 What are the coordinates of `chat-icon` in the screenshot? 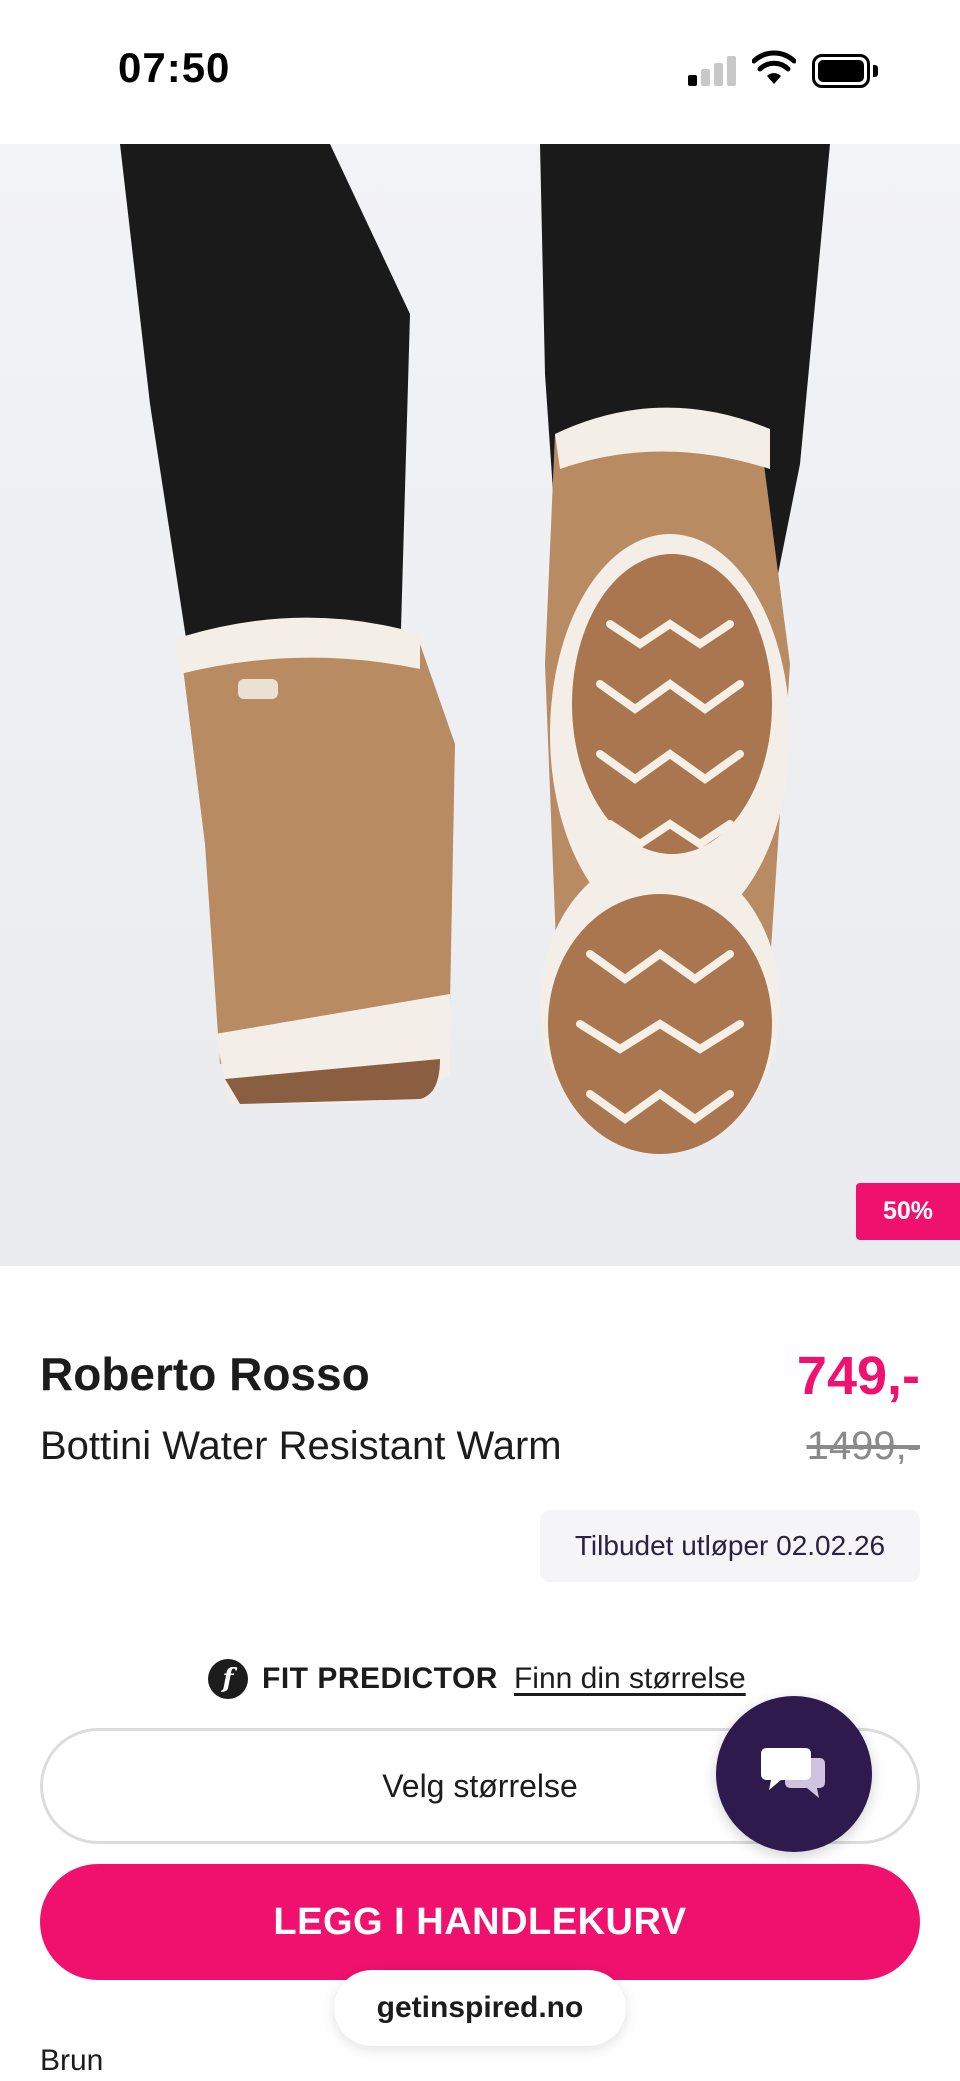 It's located at (793, 1773).